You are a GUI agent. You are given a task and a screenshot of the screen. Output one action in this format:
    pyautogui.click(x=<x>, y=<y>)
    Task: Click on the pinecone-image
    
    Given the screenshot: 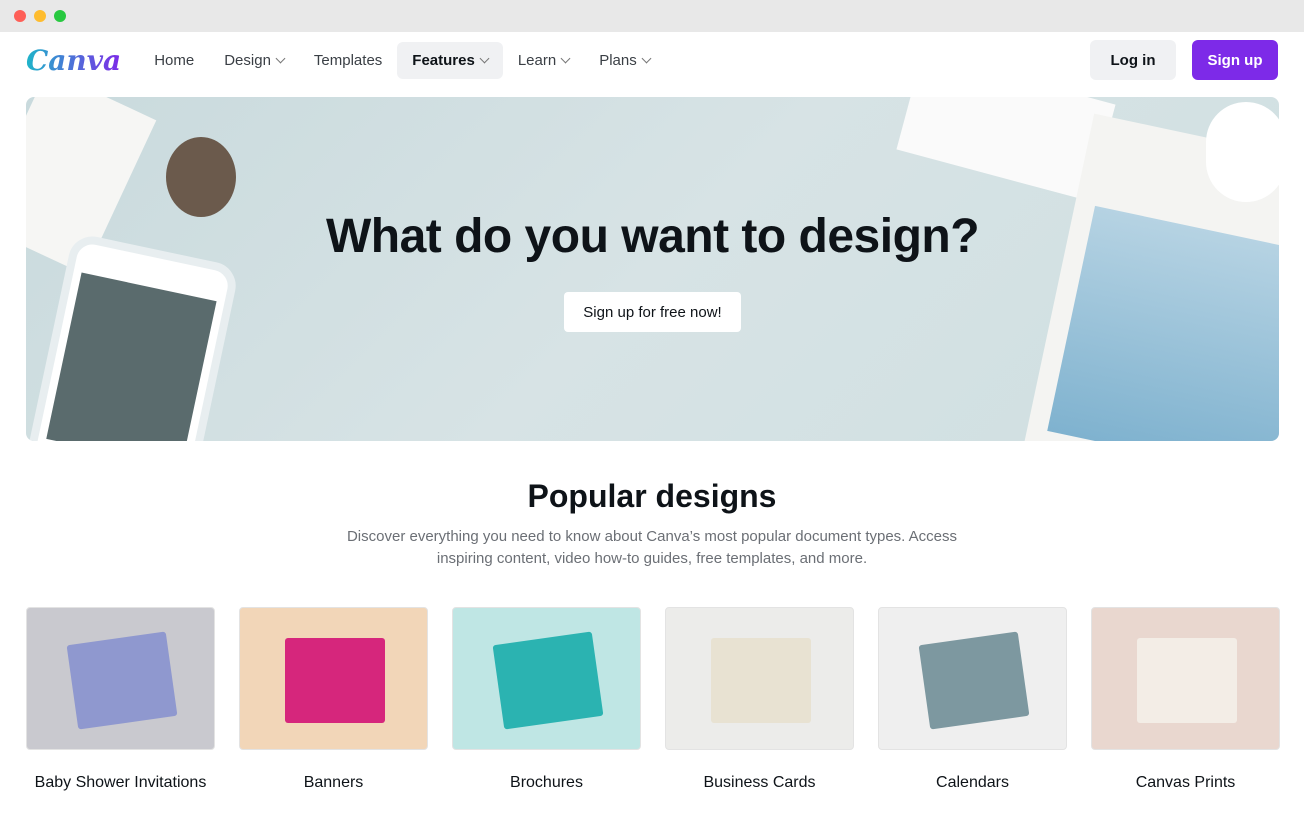 What is the action you would take?
    pyautogui.click(x=201, y=177)
    